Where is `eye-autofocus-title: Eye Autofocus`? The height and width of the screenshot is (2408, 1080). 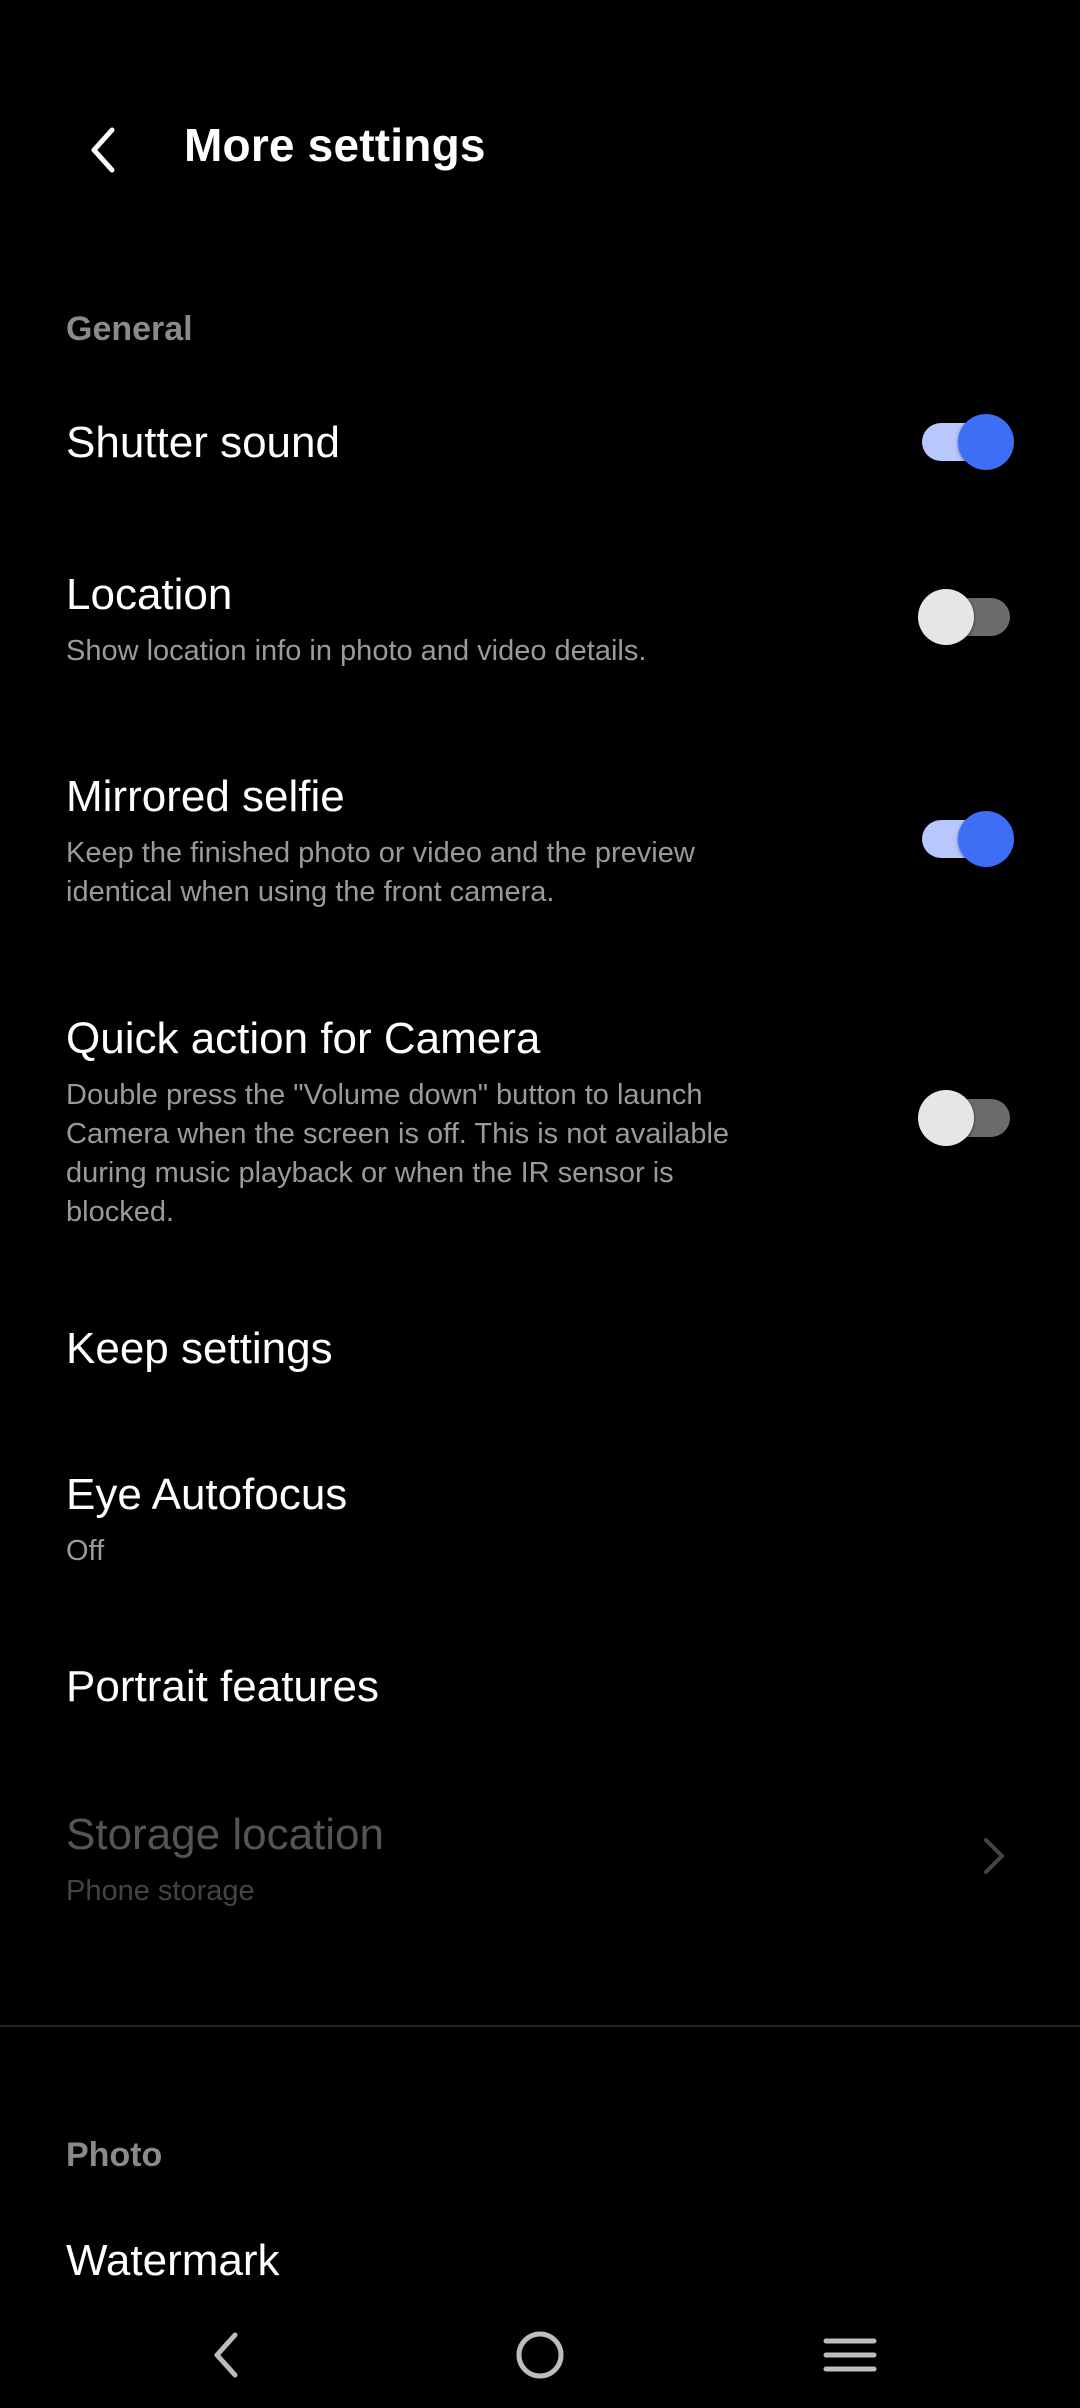 eye-autofocus-title: Eye Autofocus is located at coordinates (207, 1494).